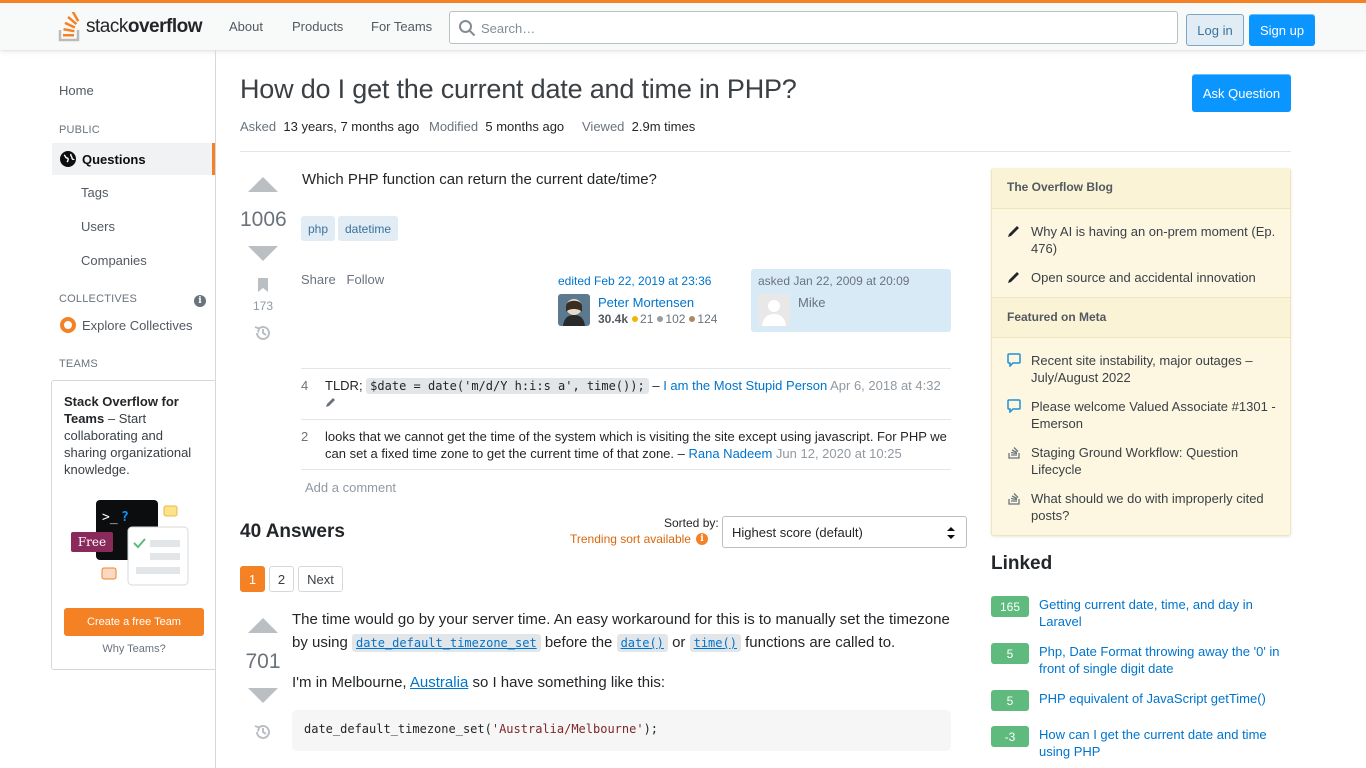  Describe the element at coordinates (851, 300) in the screenshot. I see `asker-card: asked Jan 22, 2009 at 20:09 Mike` at that location.